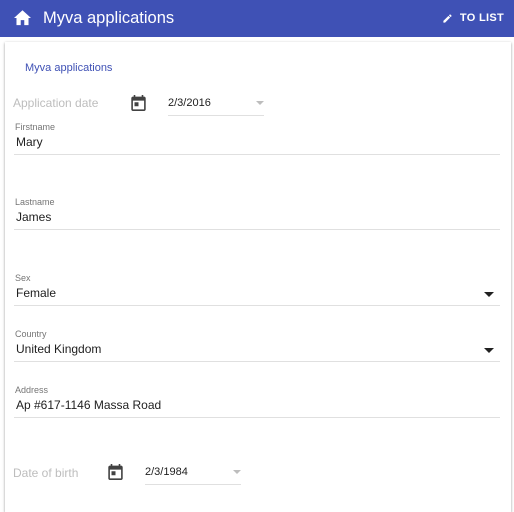  Describe the element at coordinates (447, 18) in the screenshot. I see `pencil-icon` at that location.